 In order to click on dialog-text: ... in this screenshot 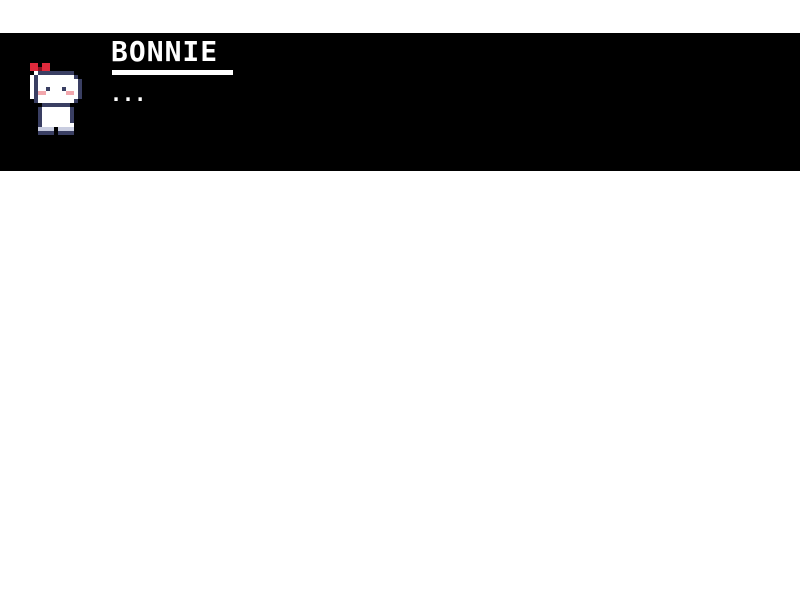, I will do `click(128, 94)`.